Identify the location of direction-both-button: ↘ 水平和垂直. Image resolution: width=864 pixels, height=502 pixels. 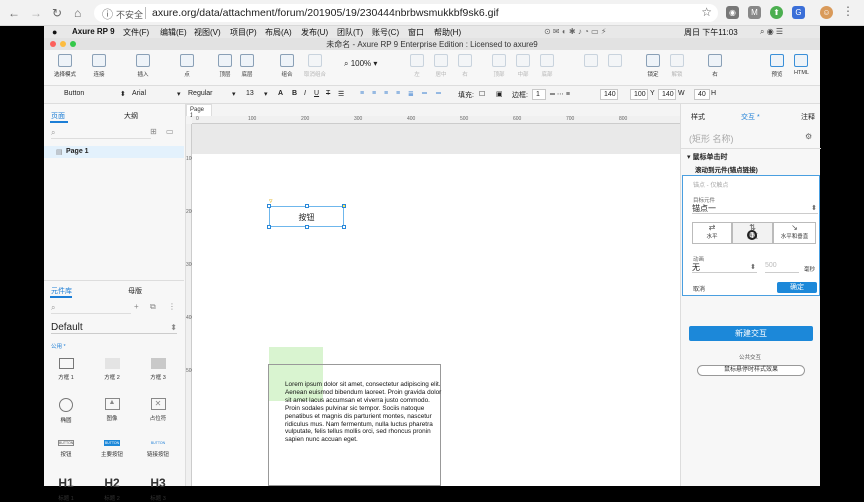
(794, 233).